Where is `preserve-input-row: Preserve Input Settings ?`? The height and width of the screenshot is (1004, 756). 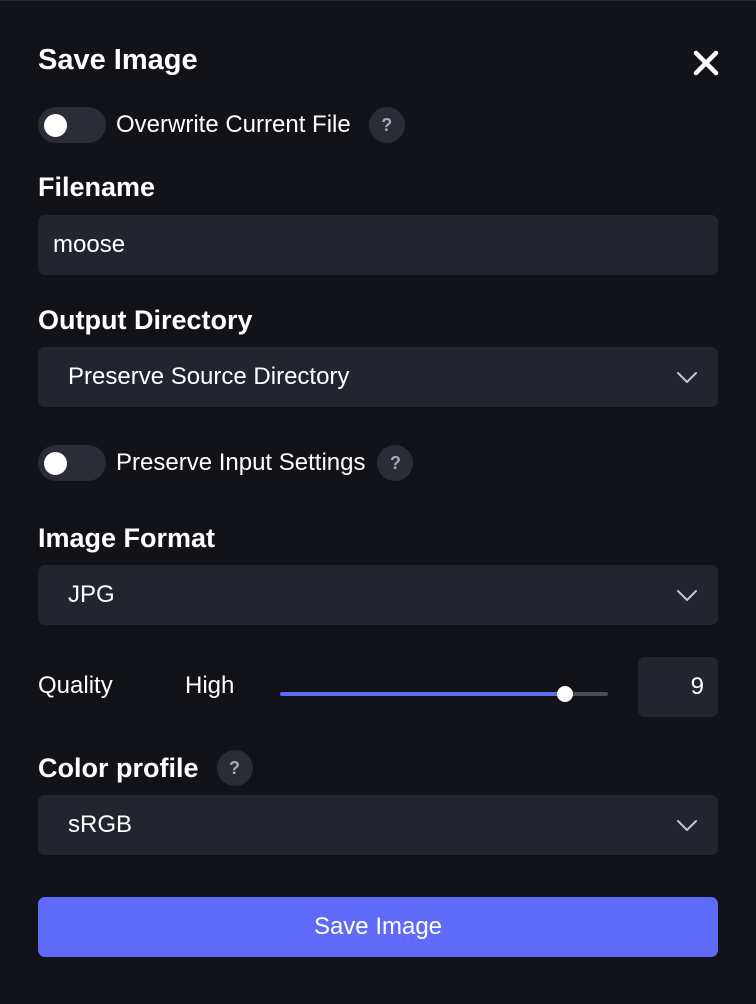 preserve-input-row: Preserve Input Settings ? is located at coordinates (226, 463).